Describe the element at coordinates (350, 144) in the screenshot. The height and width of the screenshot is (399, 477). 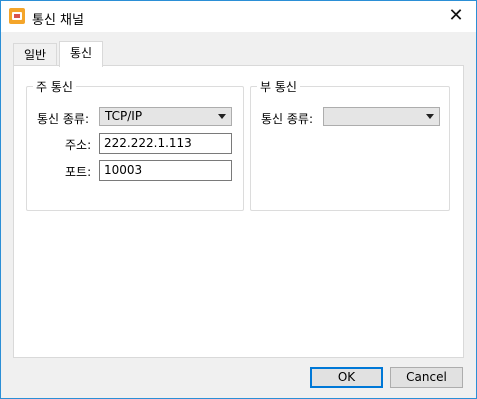
I see `secondary-comm-group: 부 통신 통신 종류:` at that location.